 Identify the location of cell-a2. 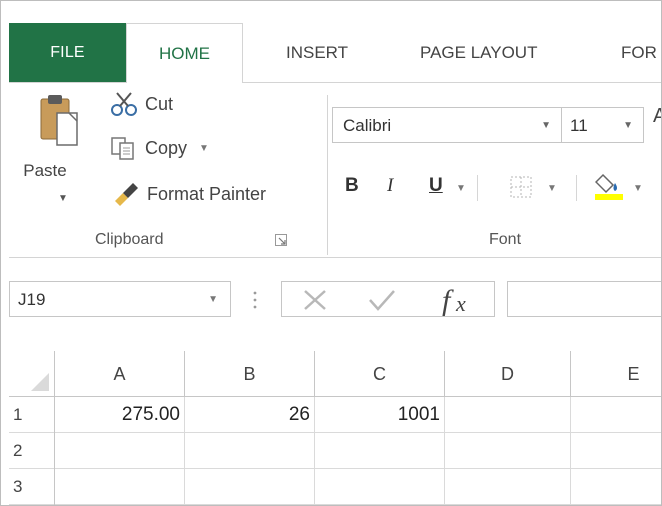
(120, 451).